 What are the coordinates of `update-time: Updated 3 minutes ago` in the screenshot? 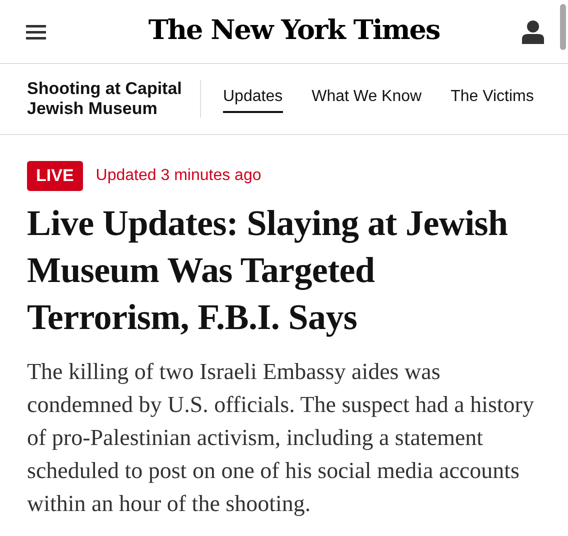 It's located at (179, 176).